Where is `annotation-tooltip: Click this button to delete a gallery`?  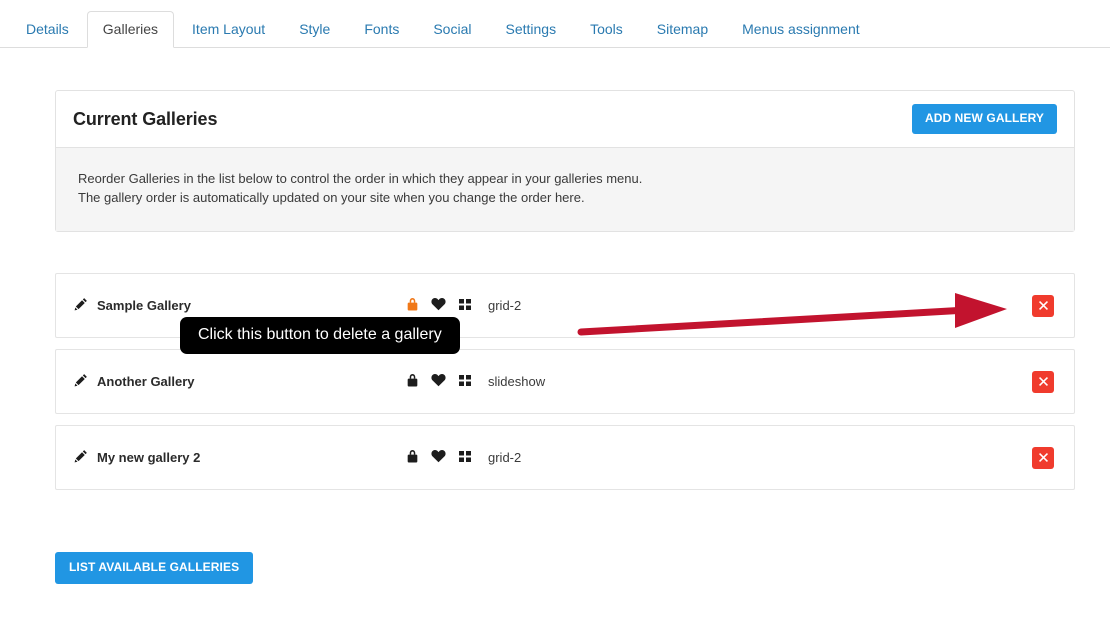
annotation-tooltip: Click this button to delete a gallery is located at coordinates (320, 335).